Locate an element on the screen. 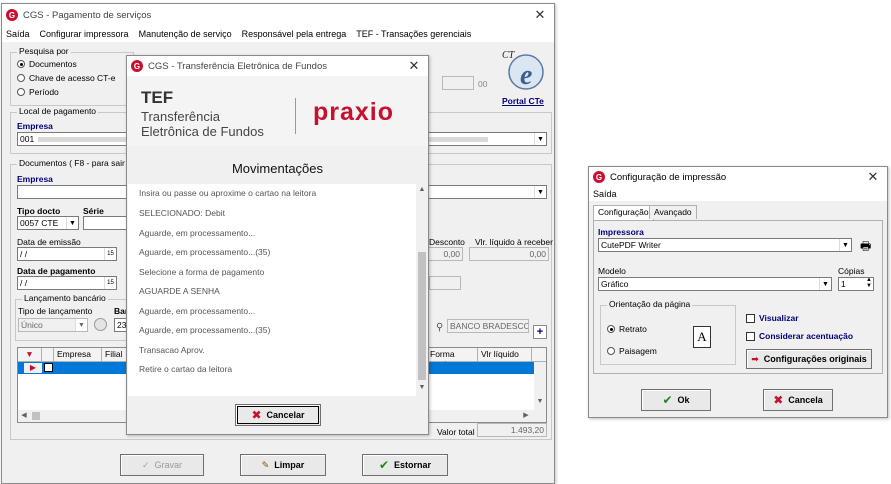  extra-field is located at coordinates (445, 283).